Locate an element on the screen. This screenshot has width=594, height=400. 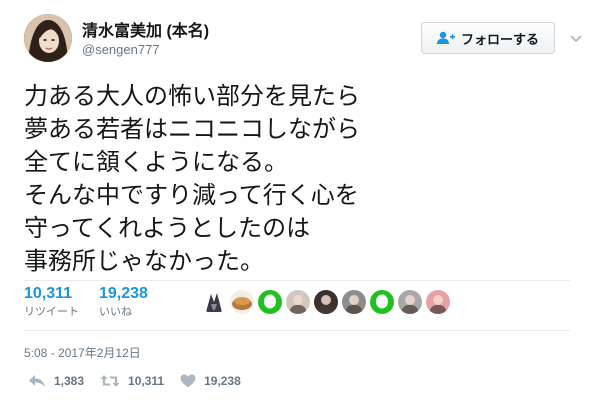
like-stat: 19,238 いいね is located at coordinates (123, 302).